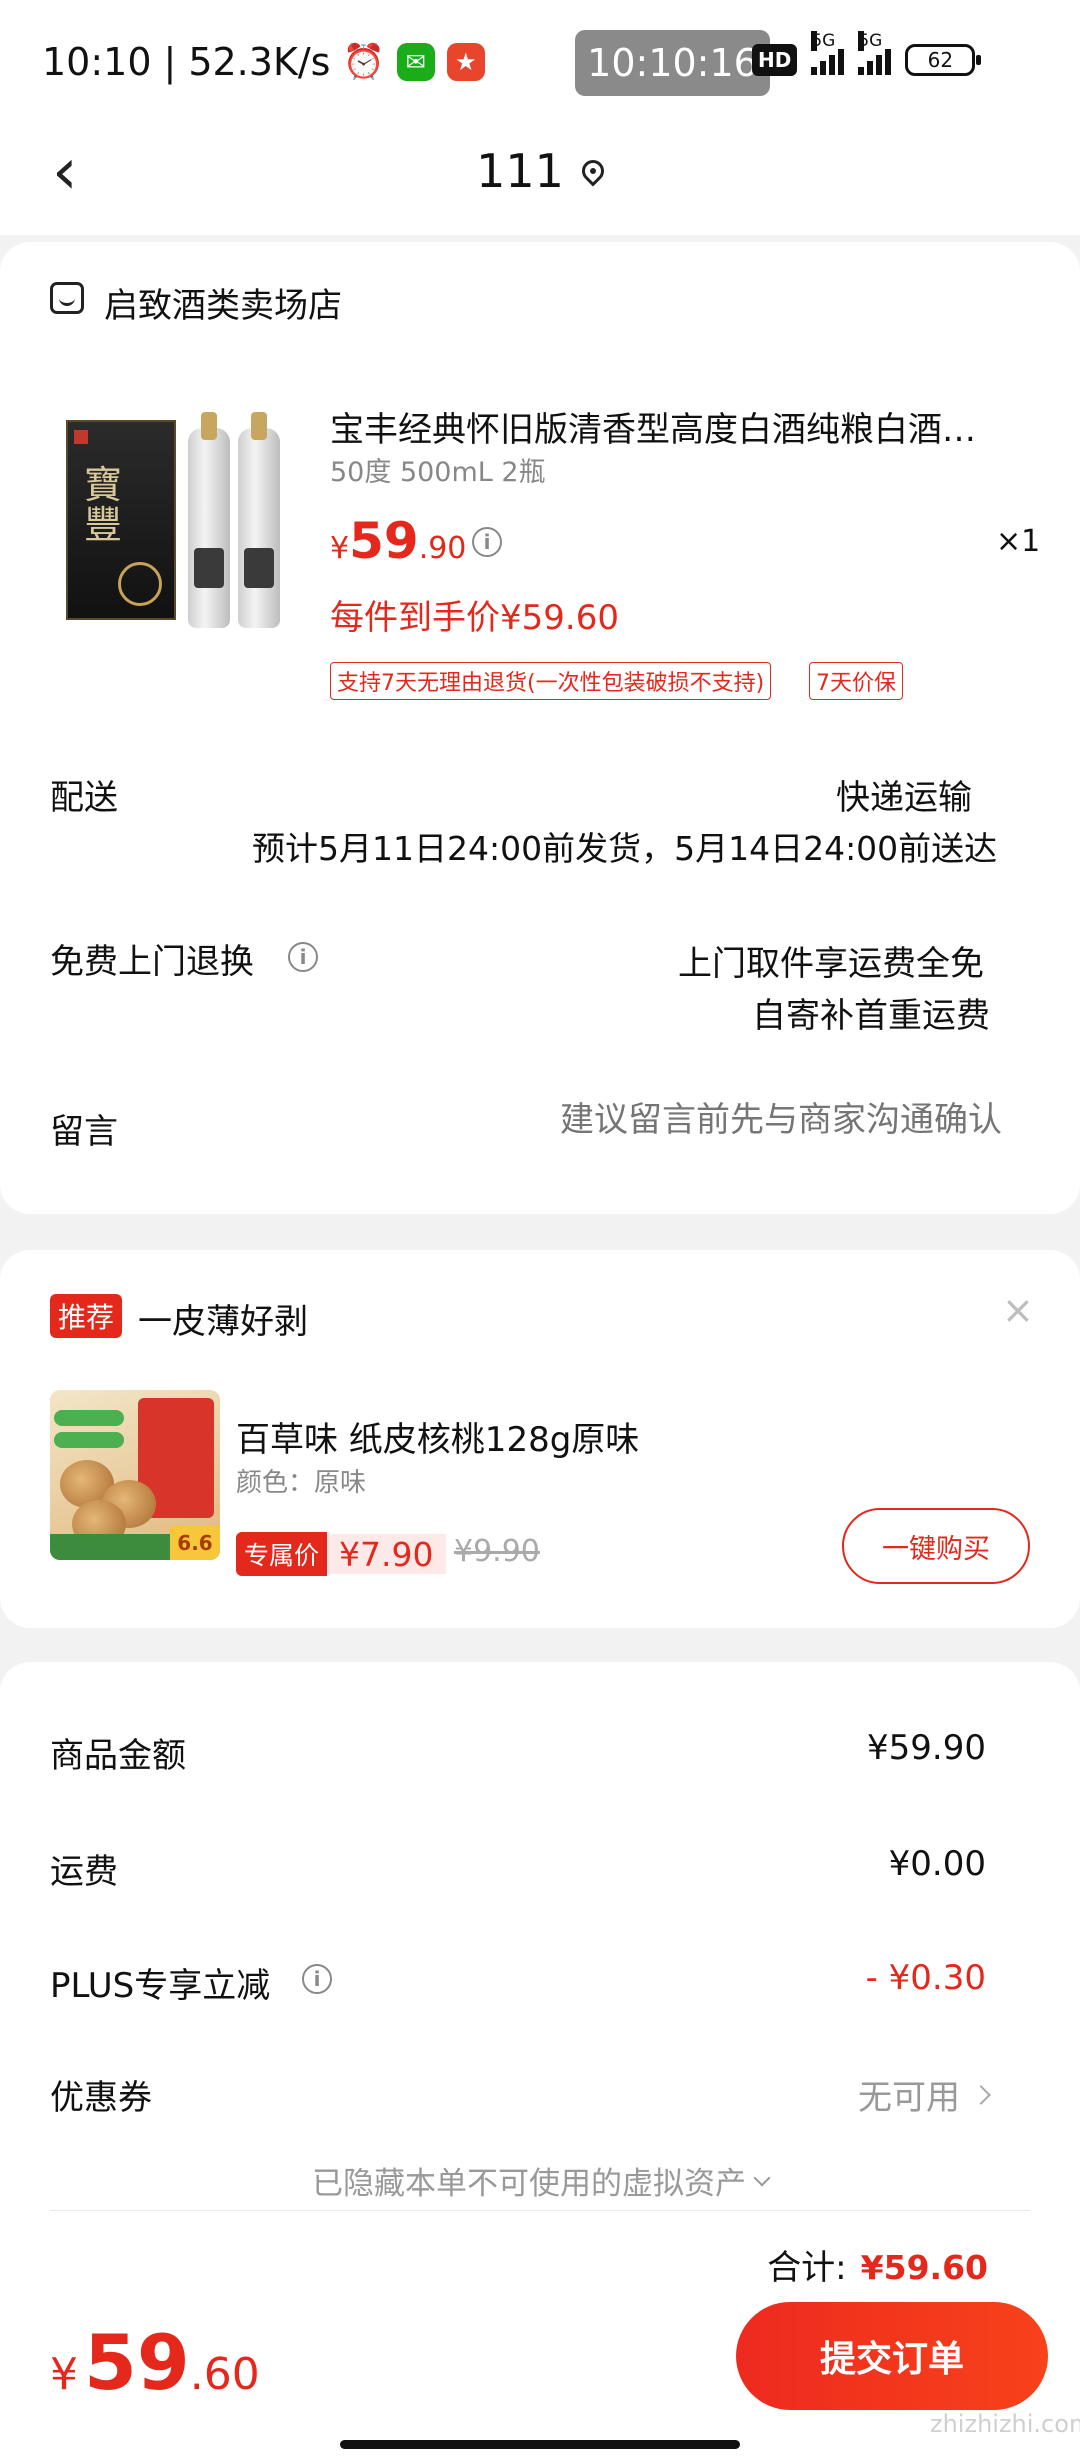 This screenshot has height=2460, width=1080. Describe the element at coordinates (540, 2444) in the screenshot. I see `home-indicator` at that location.